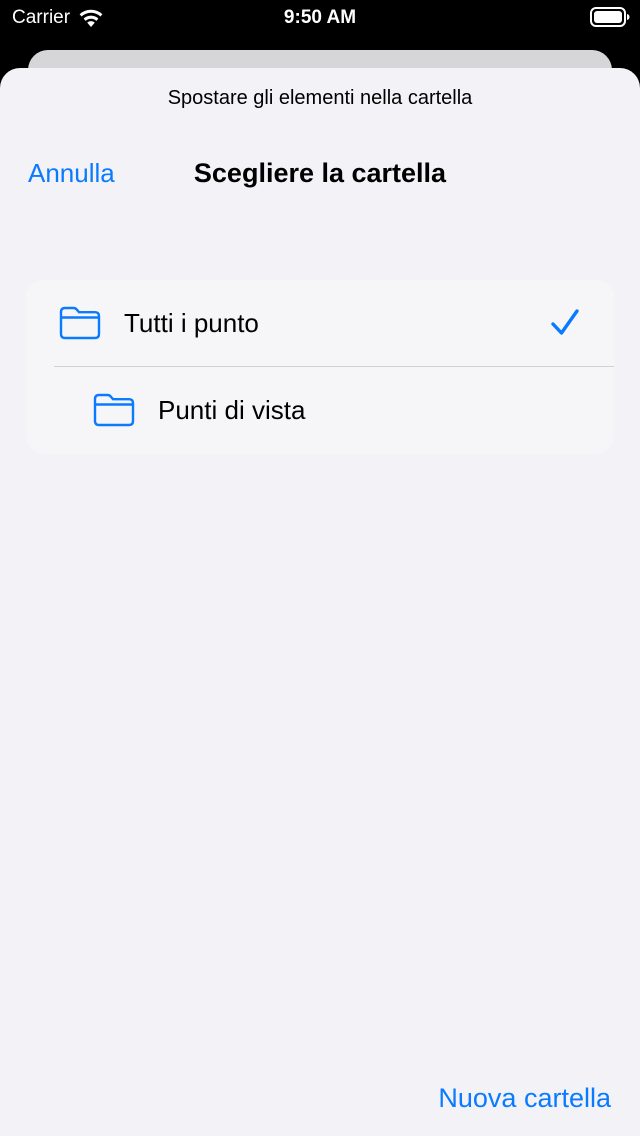 Image resolution: width=640 pixels, height=1136 pixels. I want to click on sheet-prompt: Spostare gli elementi nella cartella, so click(320, 98).